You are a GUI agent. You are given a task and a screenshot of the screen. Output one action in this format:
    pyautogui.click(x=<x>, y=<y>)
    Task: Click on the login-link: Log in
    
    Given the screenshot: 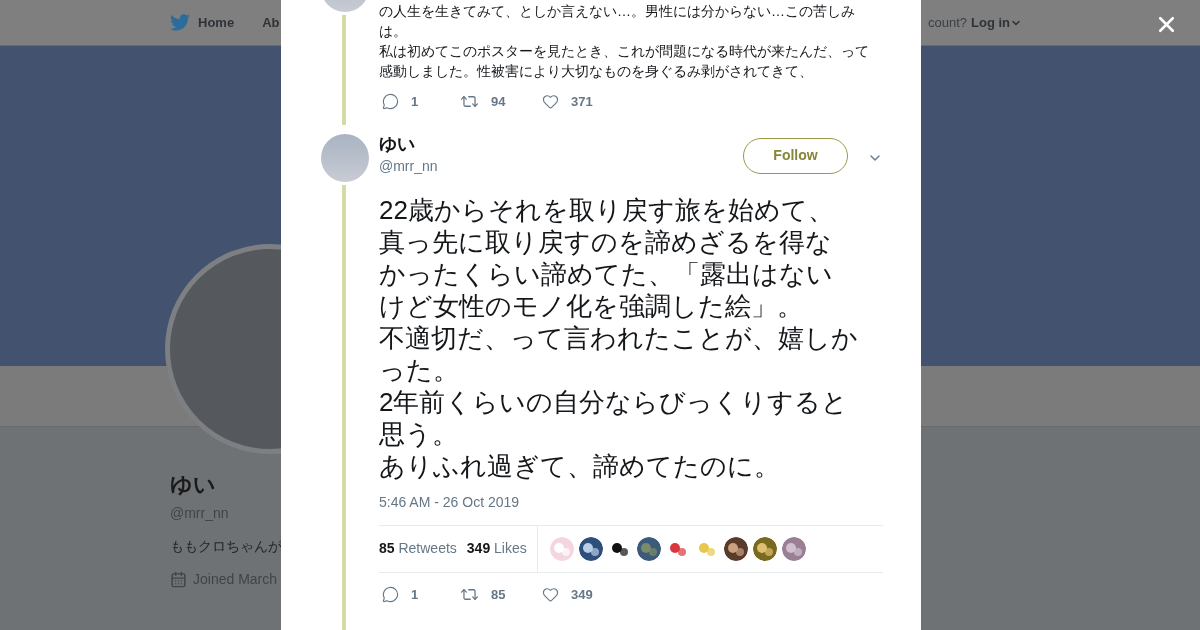 What is the action you would take?
    pyautogui.click(x=996, y=22)
    